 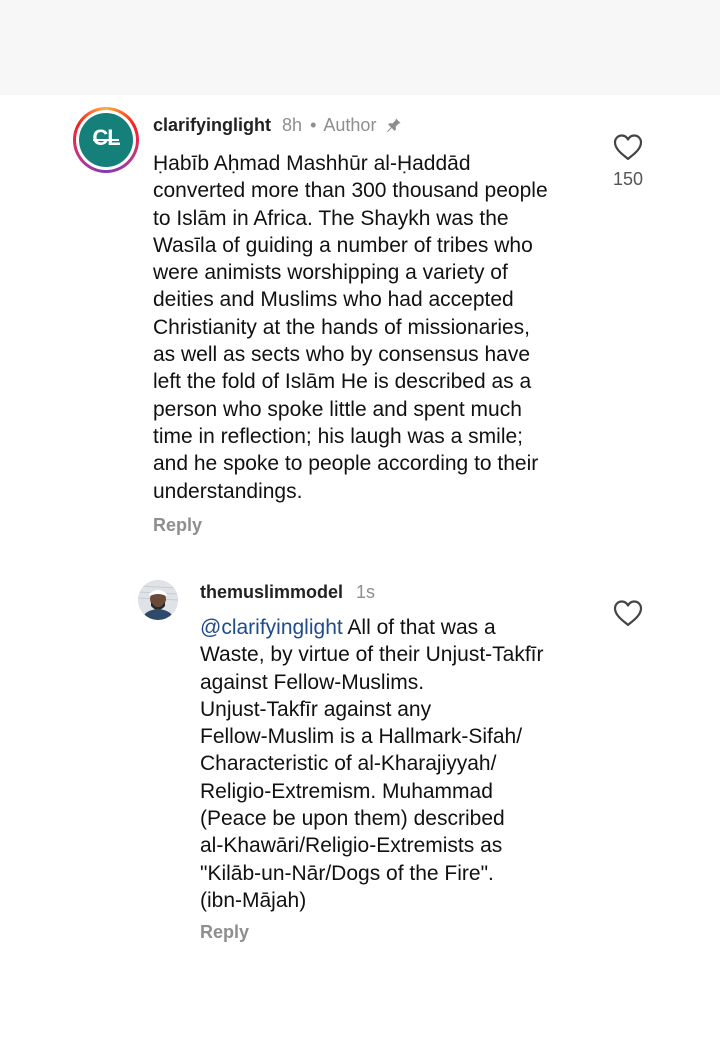 I want to click on mention-link: @clarifyinglight, so click(x=271, y=627).